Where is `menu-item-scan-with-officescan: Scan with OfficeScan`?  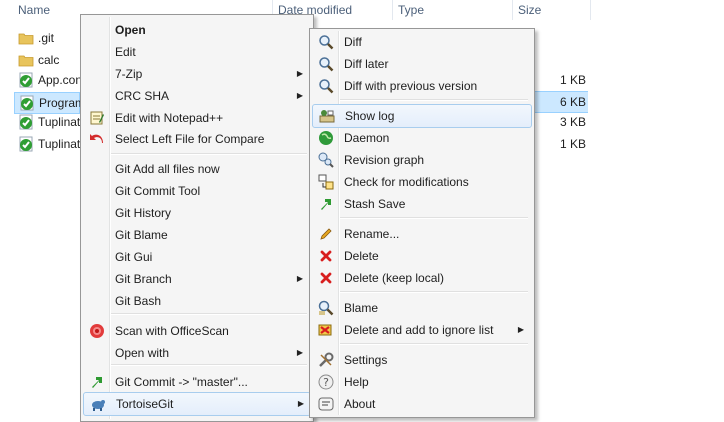
menu-item-scan-with-officescan: Scan with OfficeScan is located at coordinates (196, 331).